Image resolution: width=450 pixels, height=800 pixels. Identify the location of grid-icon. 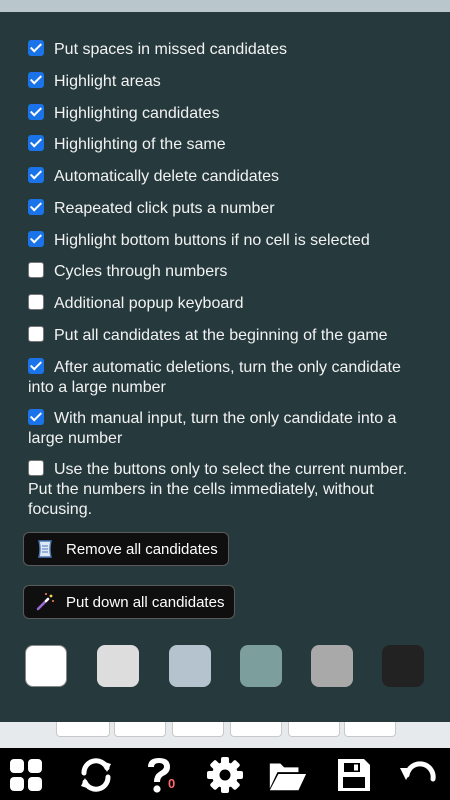
(26, 775).